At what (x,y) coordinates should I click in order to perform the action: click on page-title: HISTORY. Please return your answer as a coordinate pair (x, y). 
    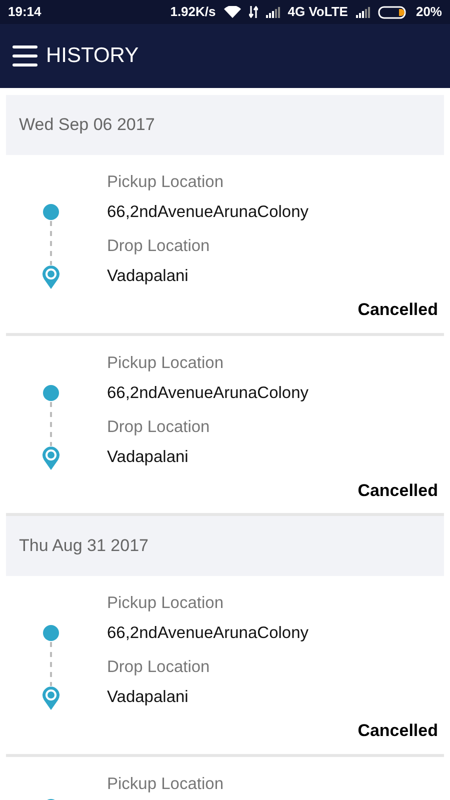
    Looking at the image, I should click on (92, 56).